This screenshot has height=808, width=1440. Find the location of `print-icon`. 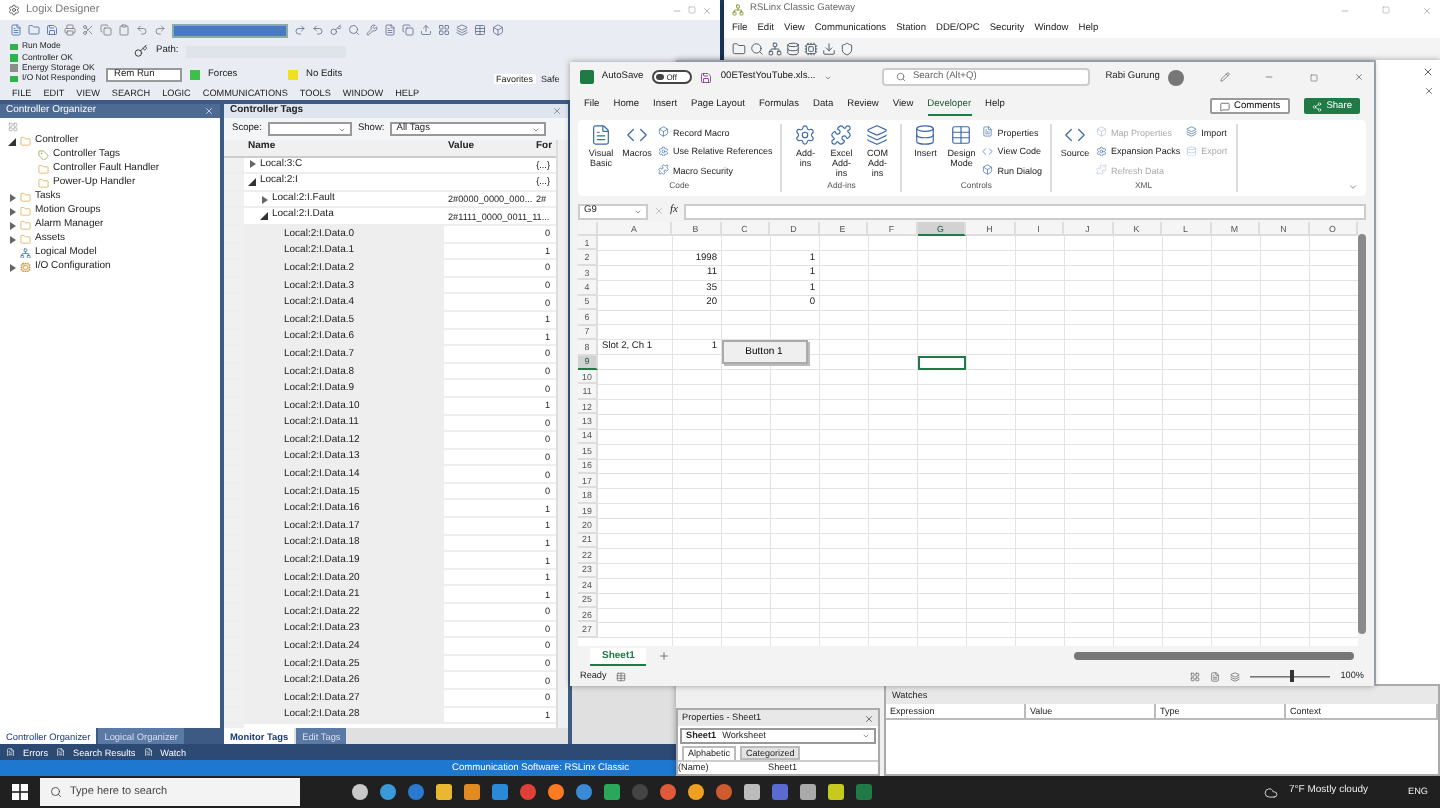

print-icon is located at coordinates (70, 30).